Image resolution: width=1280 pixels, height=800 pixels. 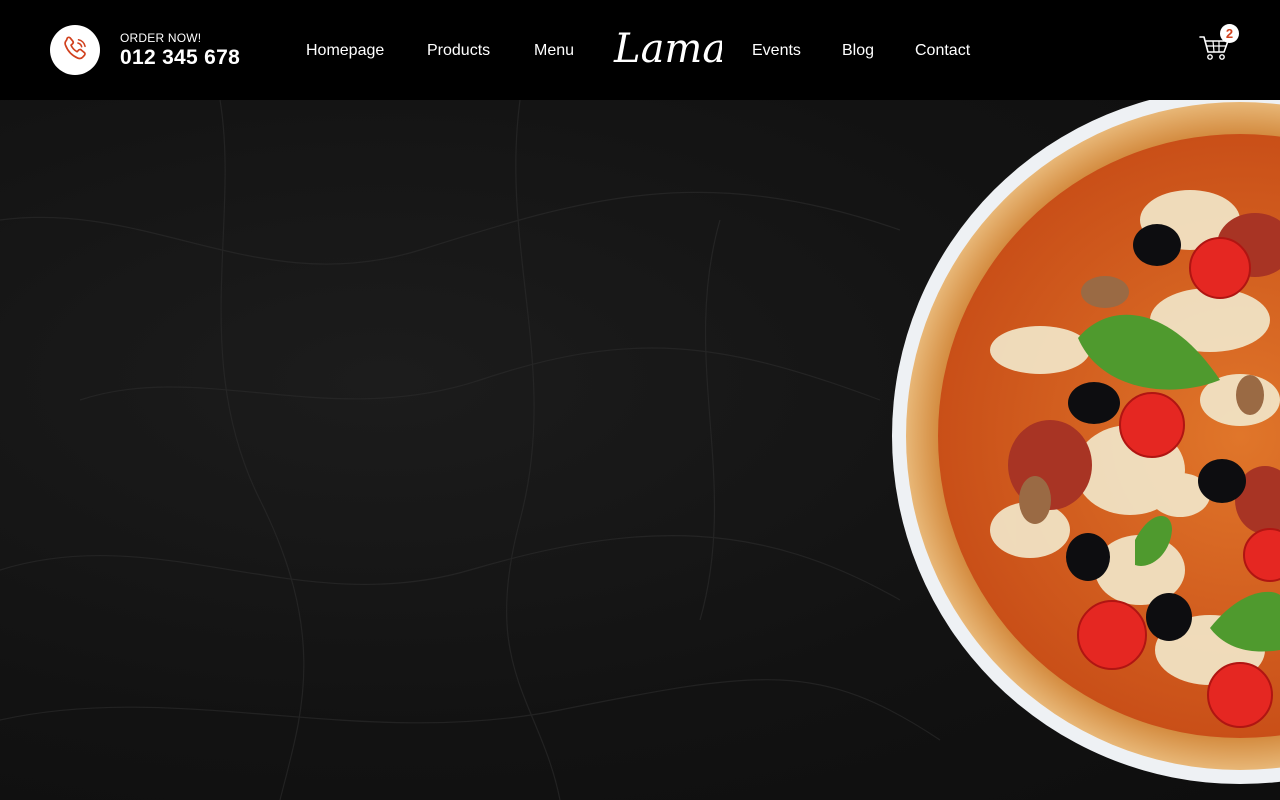 What do you see at coordinates (1229, 33) in the screenshot?
I see `cart-count-badge: 2` at bounding box center [1229, 33].